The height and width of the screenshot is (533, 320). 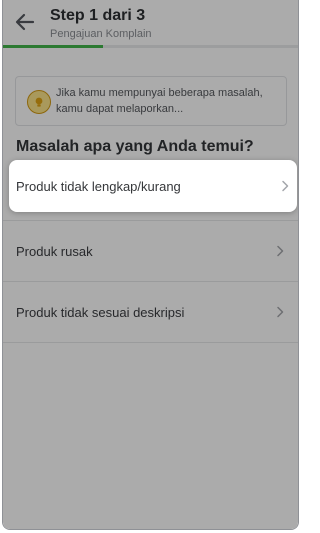 I want to click on chevron-right-icon, so click(x=285, y=186).